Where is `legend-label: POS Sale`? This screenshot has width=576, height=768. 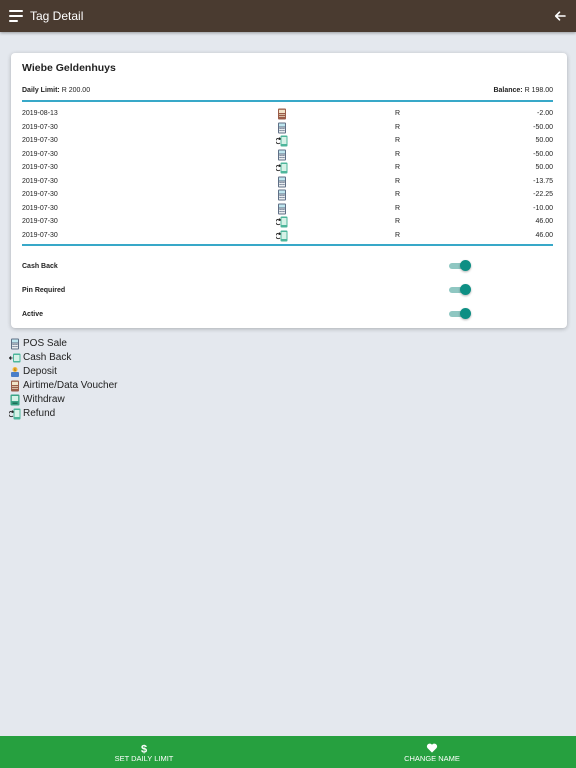
legend-label: POS Sale is located at coordinates (45, 343).